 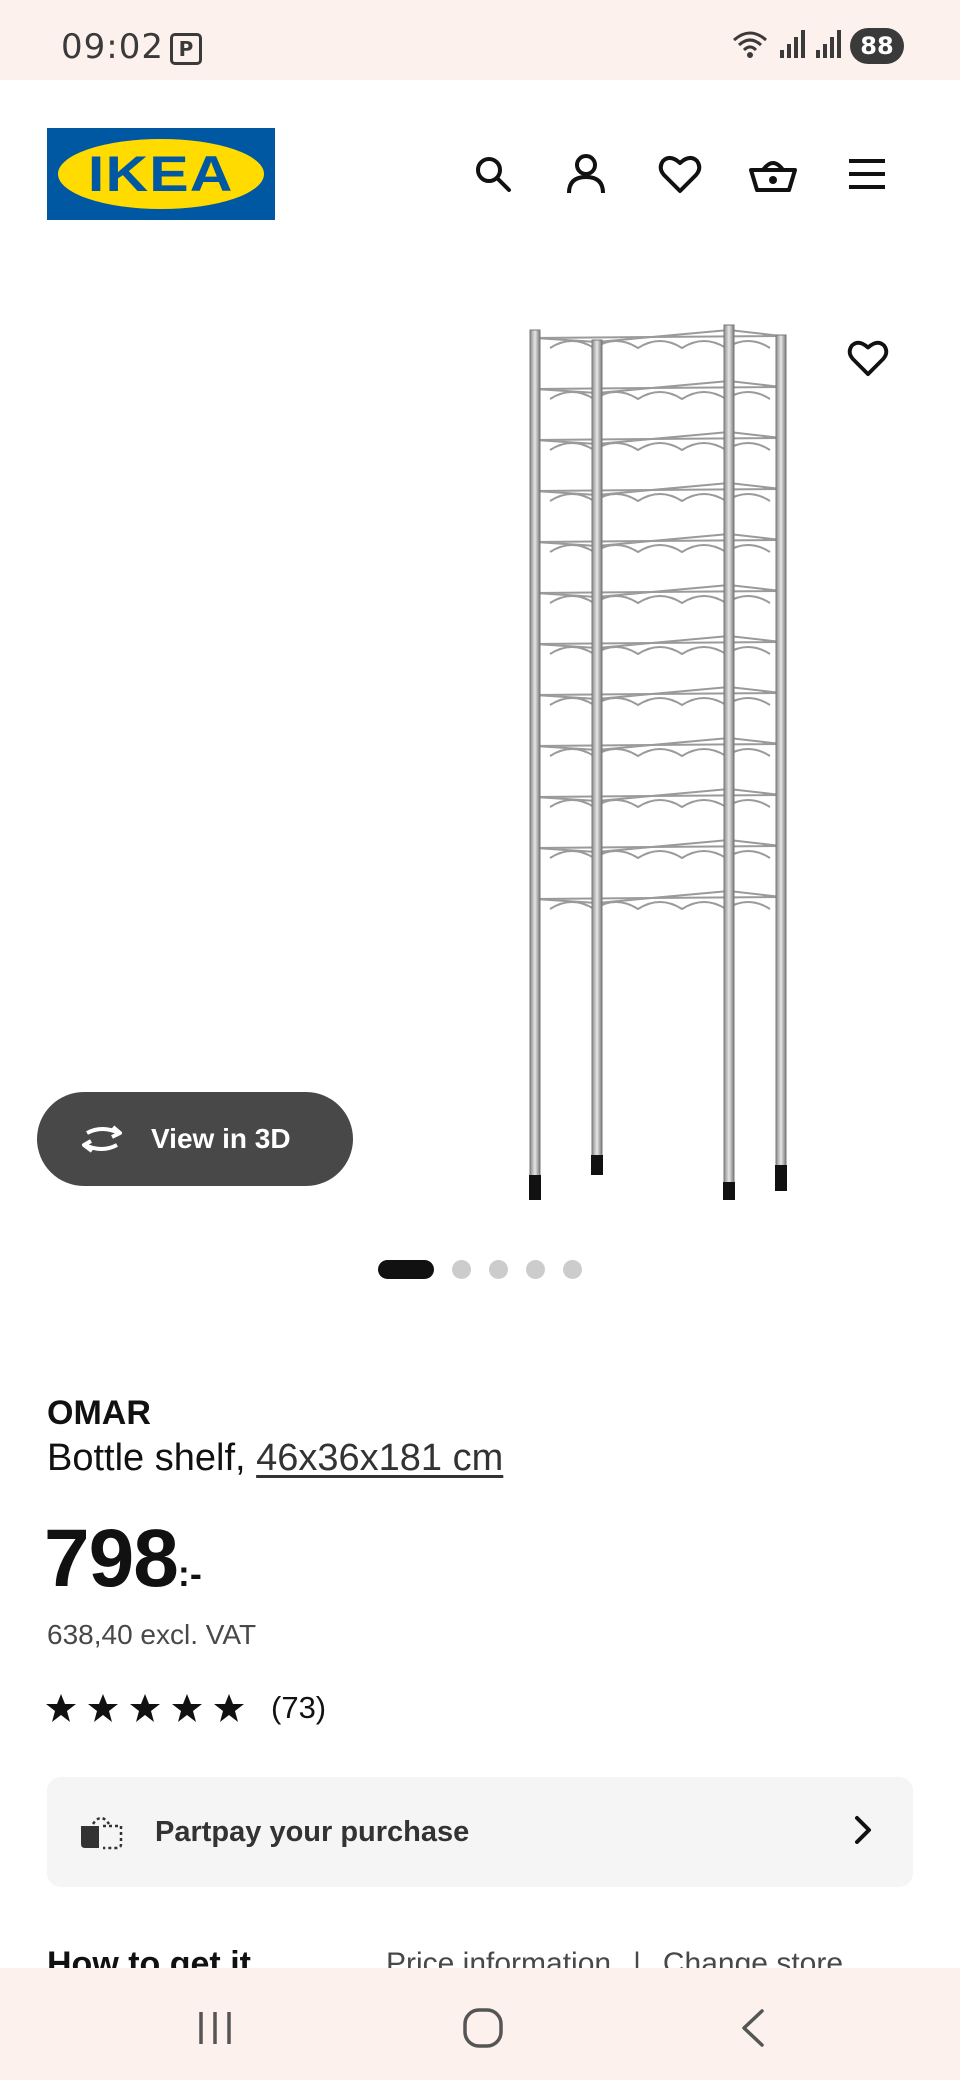 I want to click on home-icon, so click(x=483, y=2028).